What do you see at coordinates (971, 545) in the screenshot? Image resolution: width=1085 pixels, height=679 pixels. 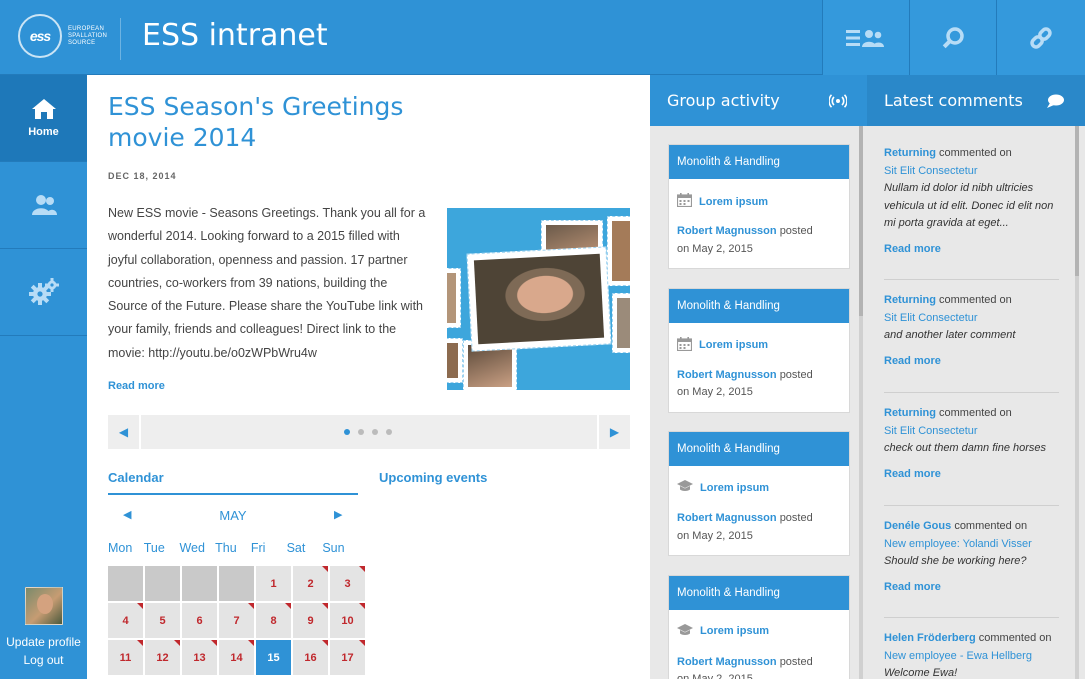 I see `comment-target-link: New employee: Yolandi Visser` at bounding box center [971, 545].